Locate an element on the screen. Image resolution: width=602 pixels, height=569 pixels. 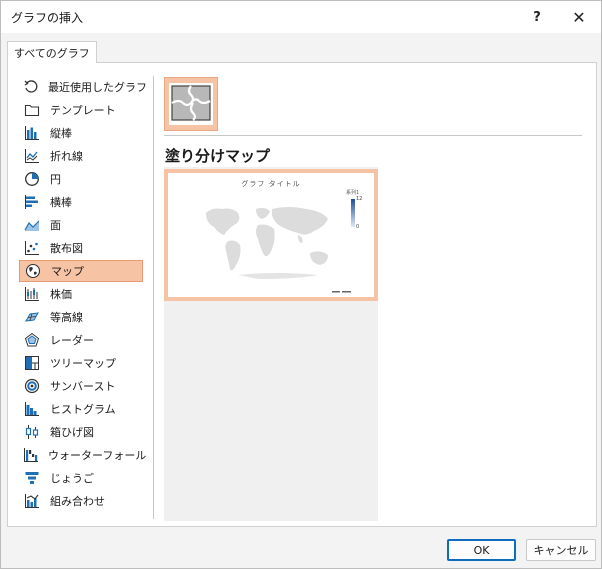
sidebar-item-label: サンバースト is located at coordinates (83, 386).